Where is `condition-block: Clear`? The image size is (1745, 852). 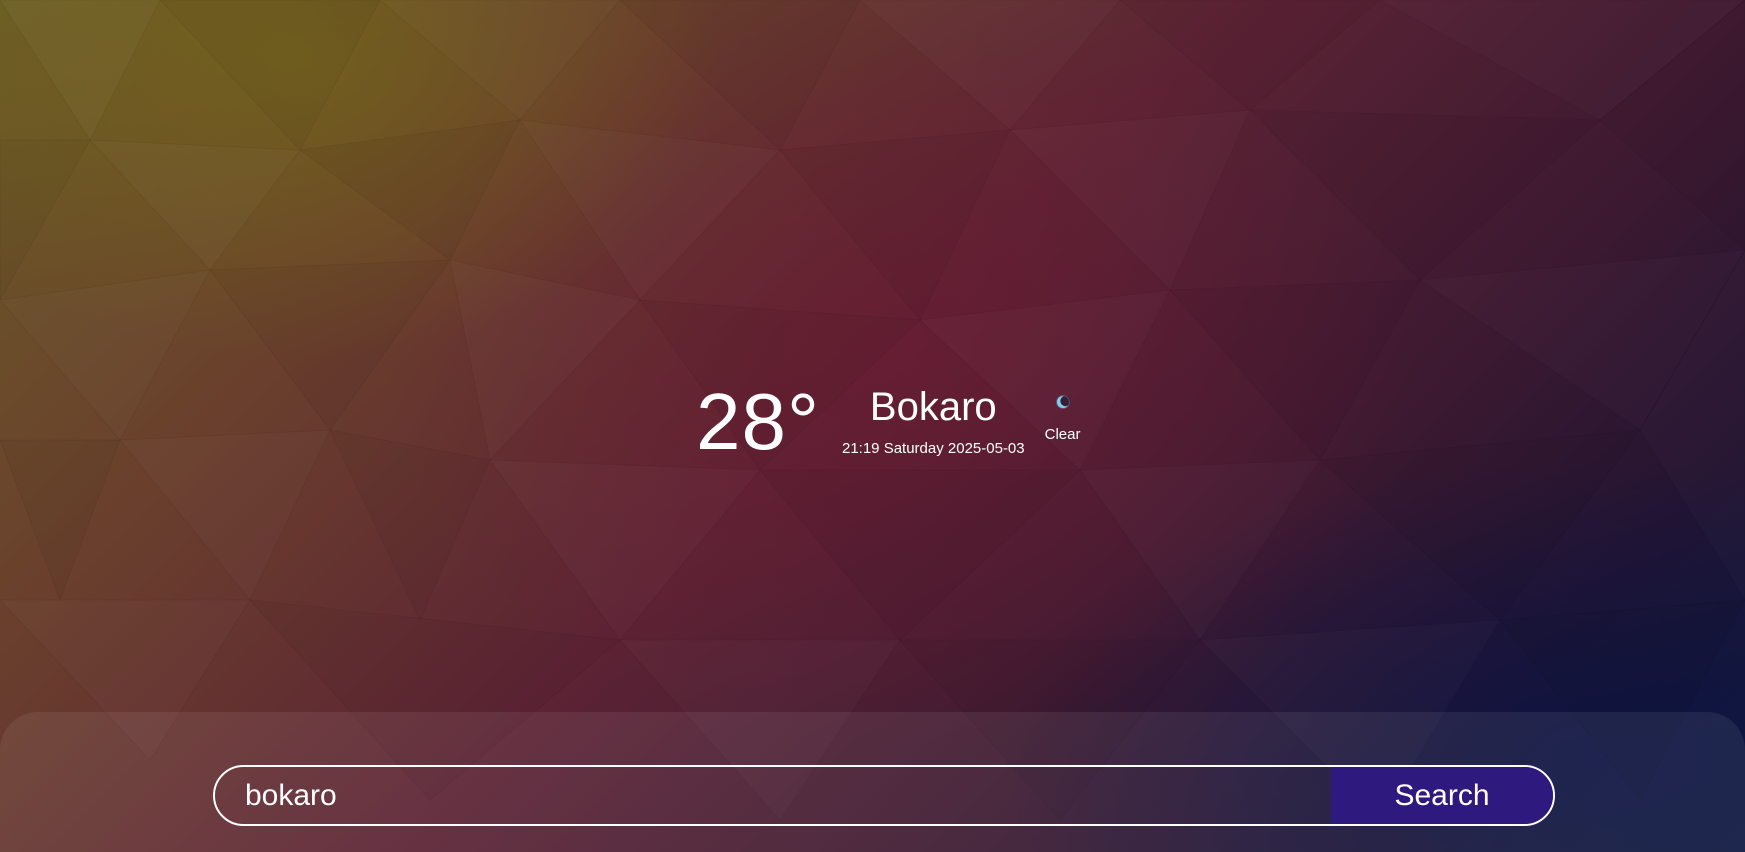 condition-block: Clear is located at coordinates (1062, 410).